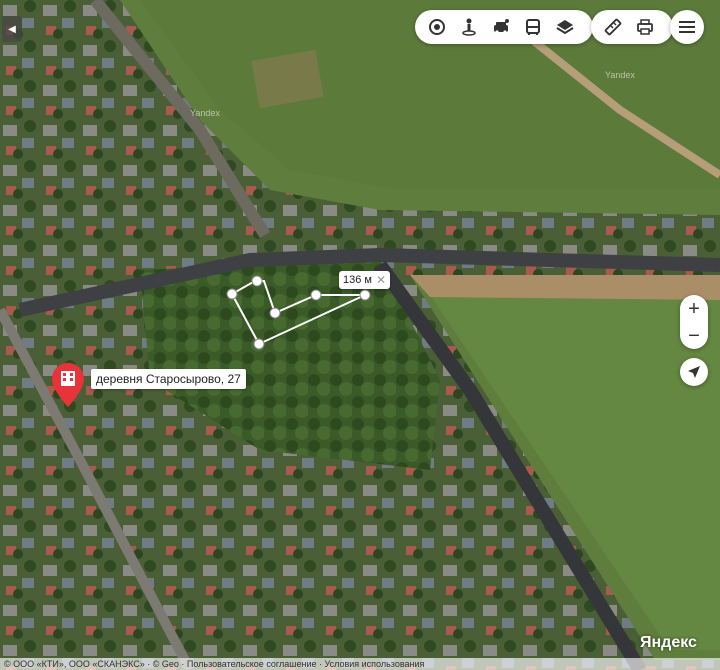 Image resolution: width=720 pixels, height=670 pixels. Describe the element at coordinates (381, 280) in the screenshot. I see `close-icon: ✕` at that location.